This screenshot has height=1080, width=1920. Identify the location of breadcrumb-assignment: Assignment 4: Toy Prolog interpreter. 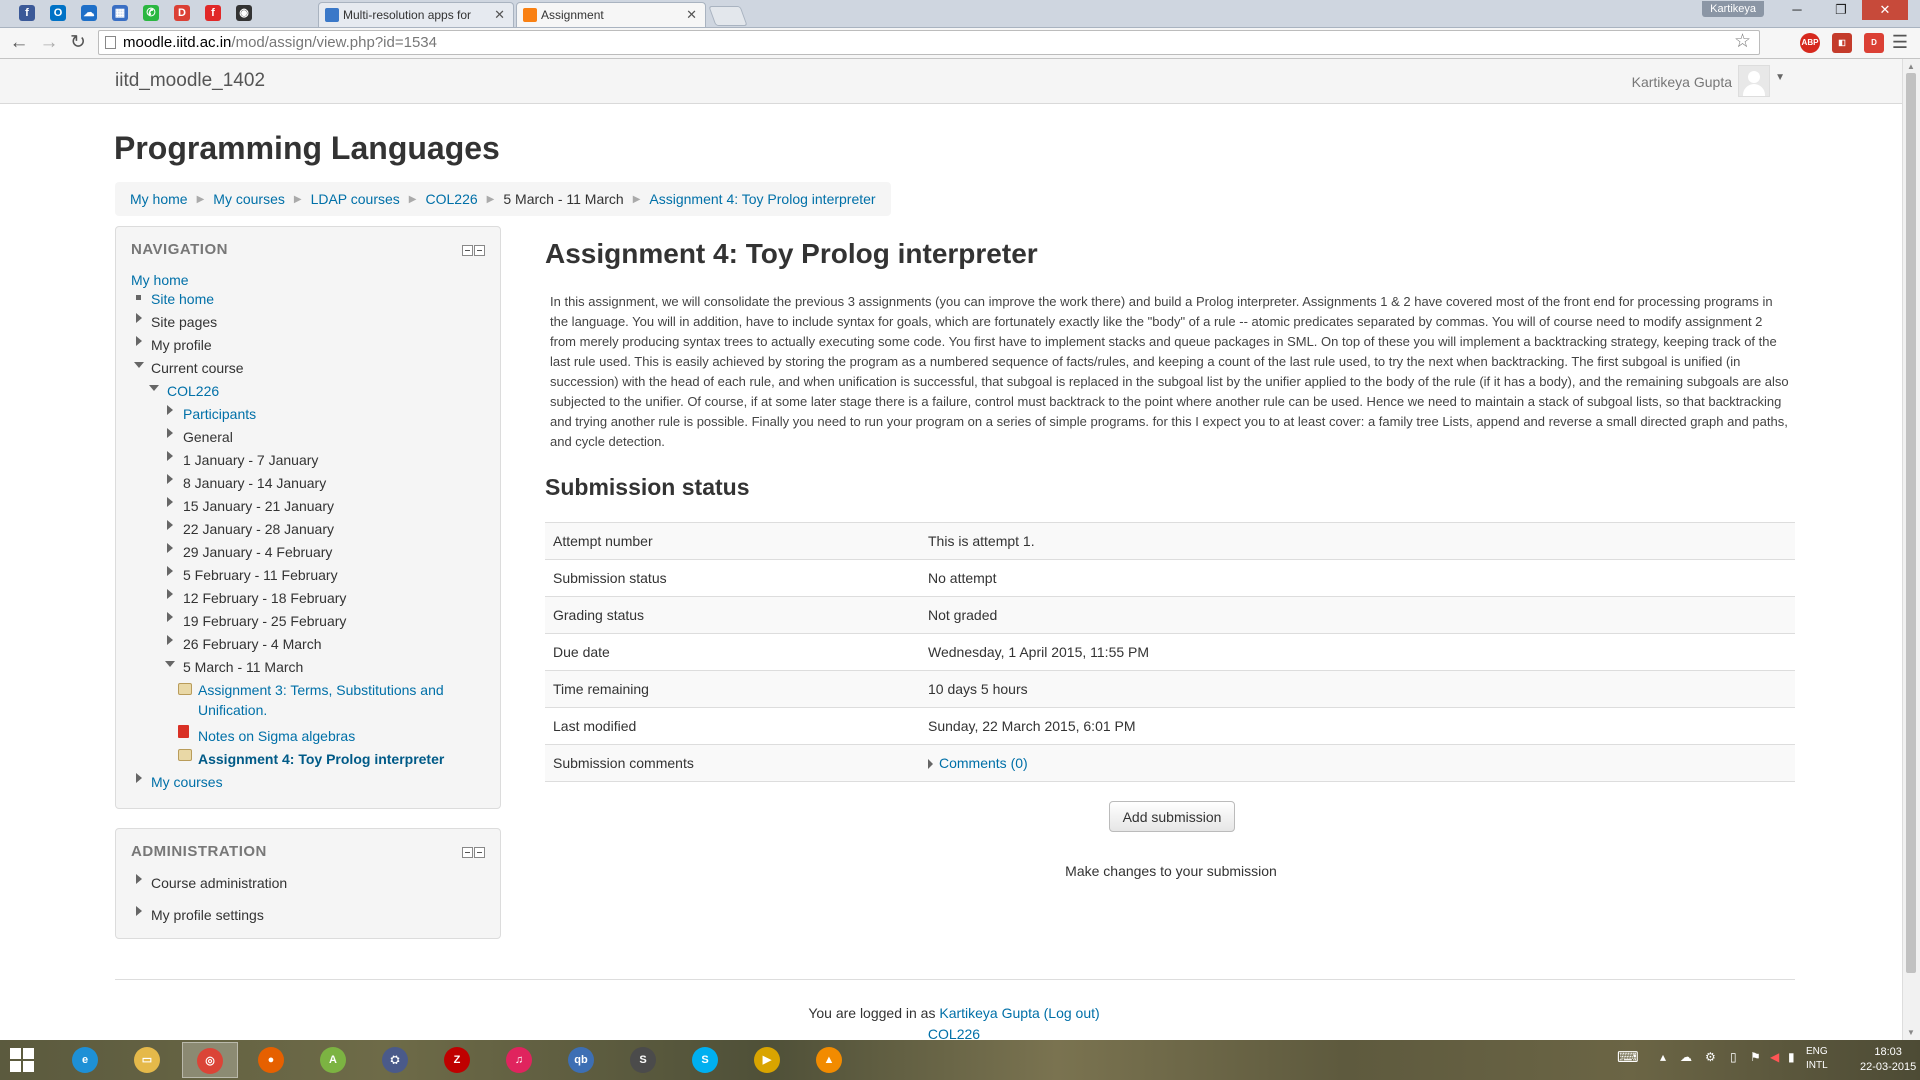
(762, 199).